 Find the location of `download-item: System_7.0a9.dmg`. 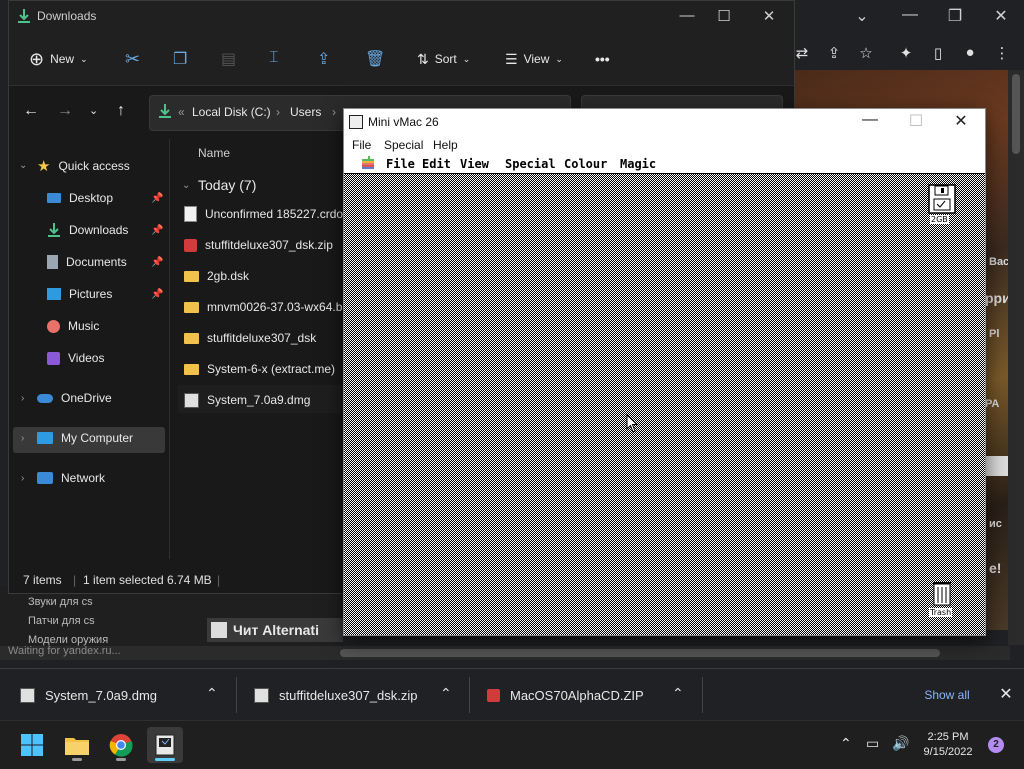

download-item: System_7.0a9.dmg is located at coordinates (88, 695).